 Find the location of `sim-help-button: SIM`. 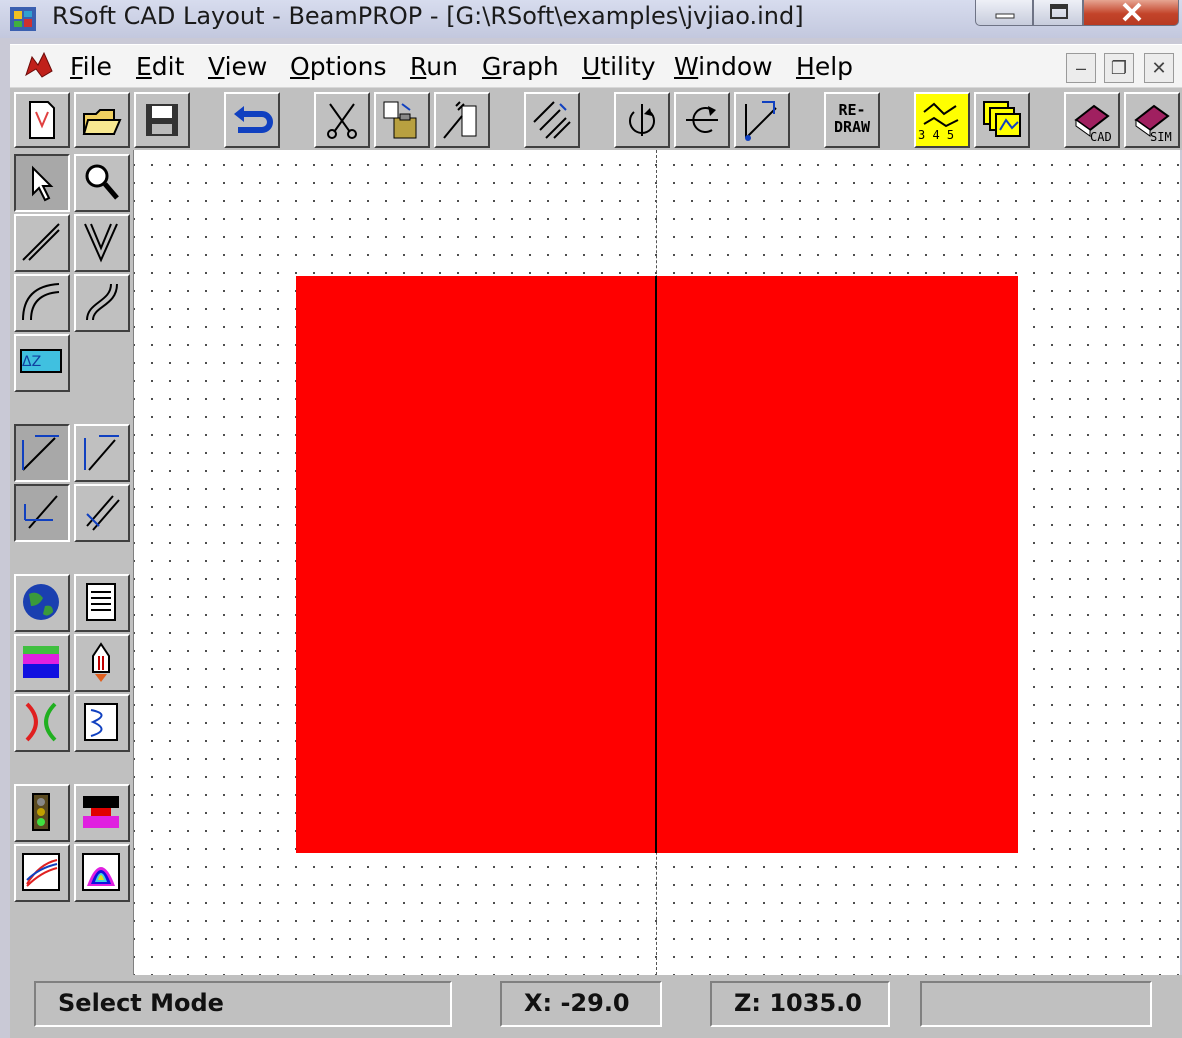

sim-help-button: SIM is located at coordinates (1152, 120).